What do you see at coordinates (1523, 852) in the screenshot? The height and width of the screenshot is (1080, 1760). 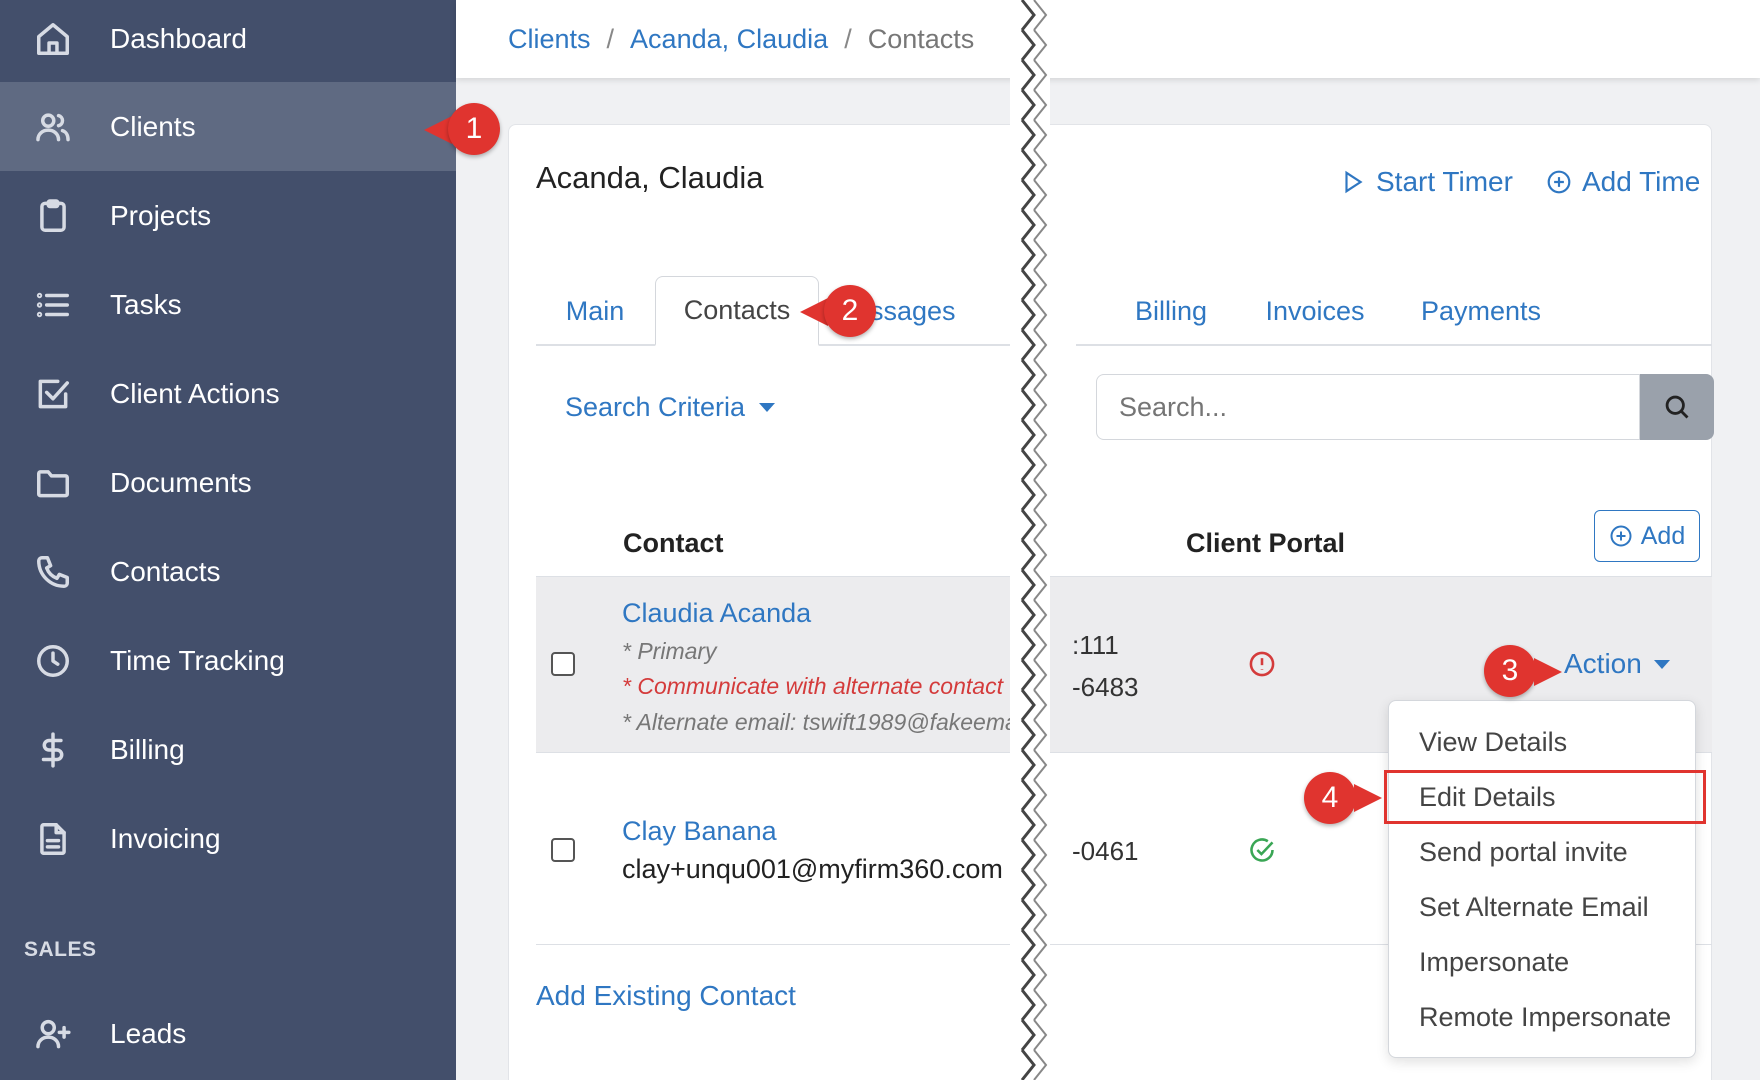 I see `menu-item-send-portal-invite: Send portal invite` at bounding box center [1523, 852].